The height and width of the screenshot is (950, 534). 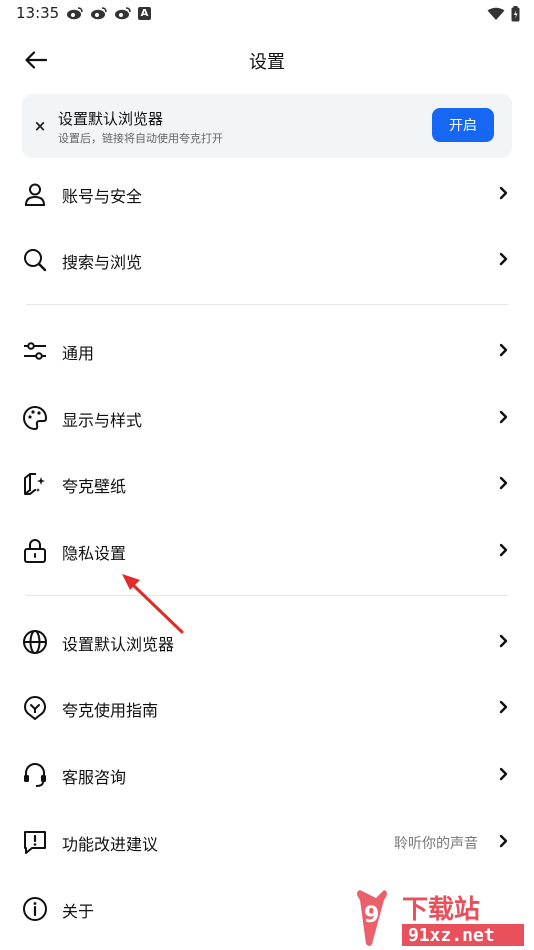 I want to click on battery-icon, so click(x=515, y=14).